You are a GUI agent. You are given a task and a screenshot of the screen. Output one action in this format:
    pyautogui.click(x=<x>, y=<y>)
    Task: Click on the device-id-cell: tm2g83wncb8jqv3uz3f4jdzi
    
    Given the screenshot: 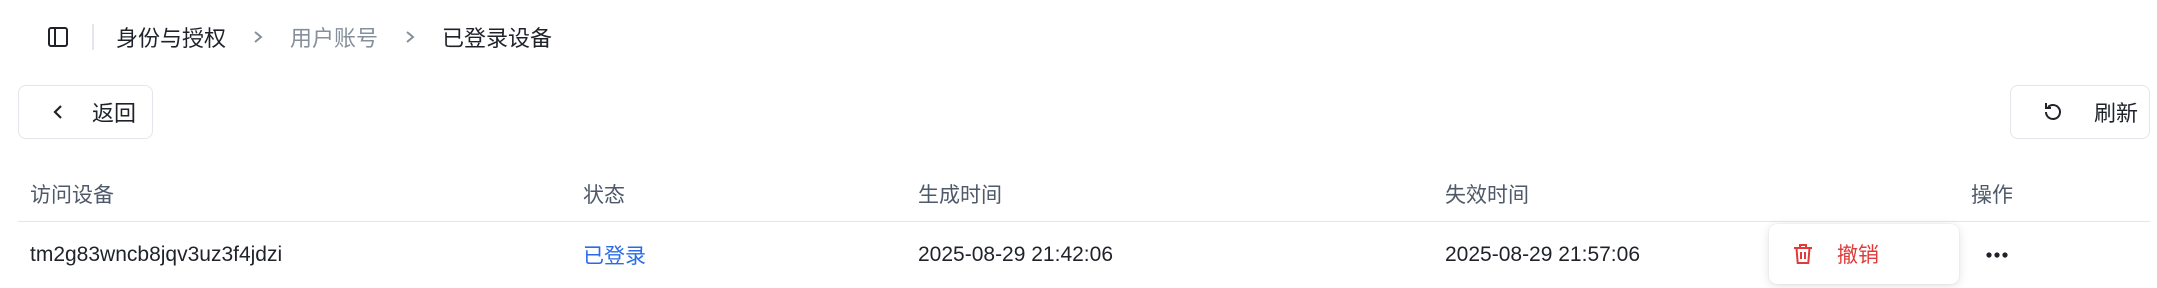 What is the action you would take?
    pyautogui.click(x=156, y=254)
    